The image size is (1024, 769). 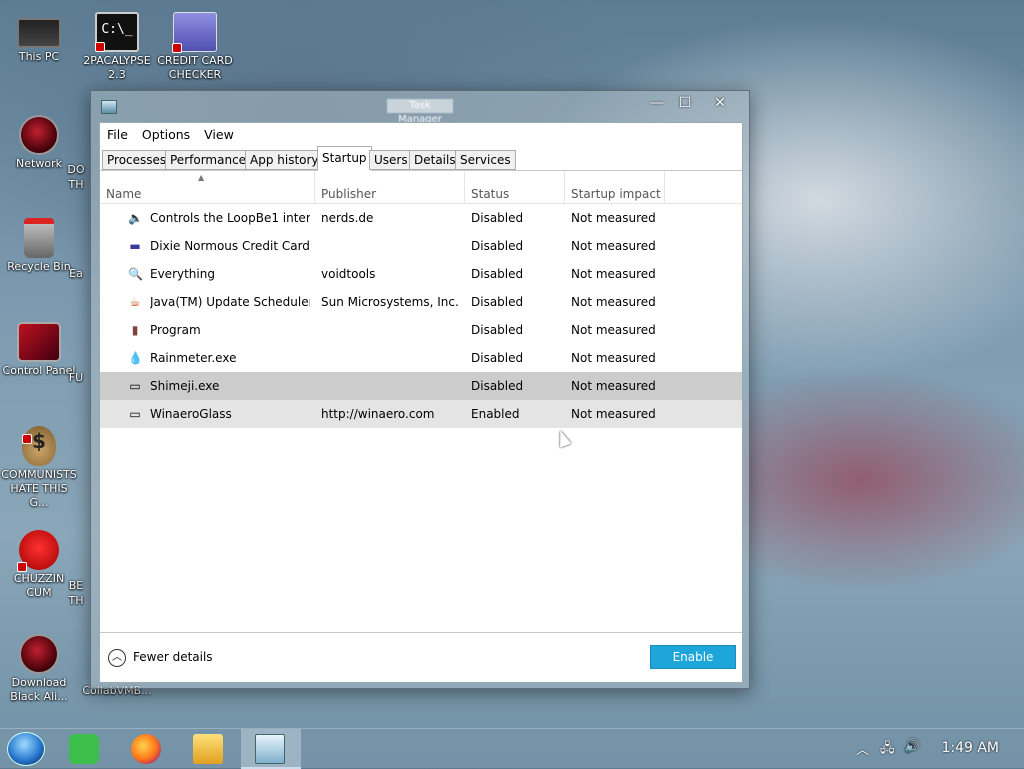 What do you see at coordinates (344, 158) in the screenshot?
I see `tab-startup: Startup` at bounding box center [344, 158].